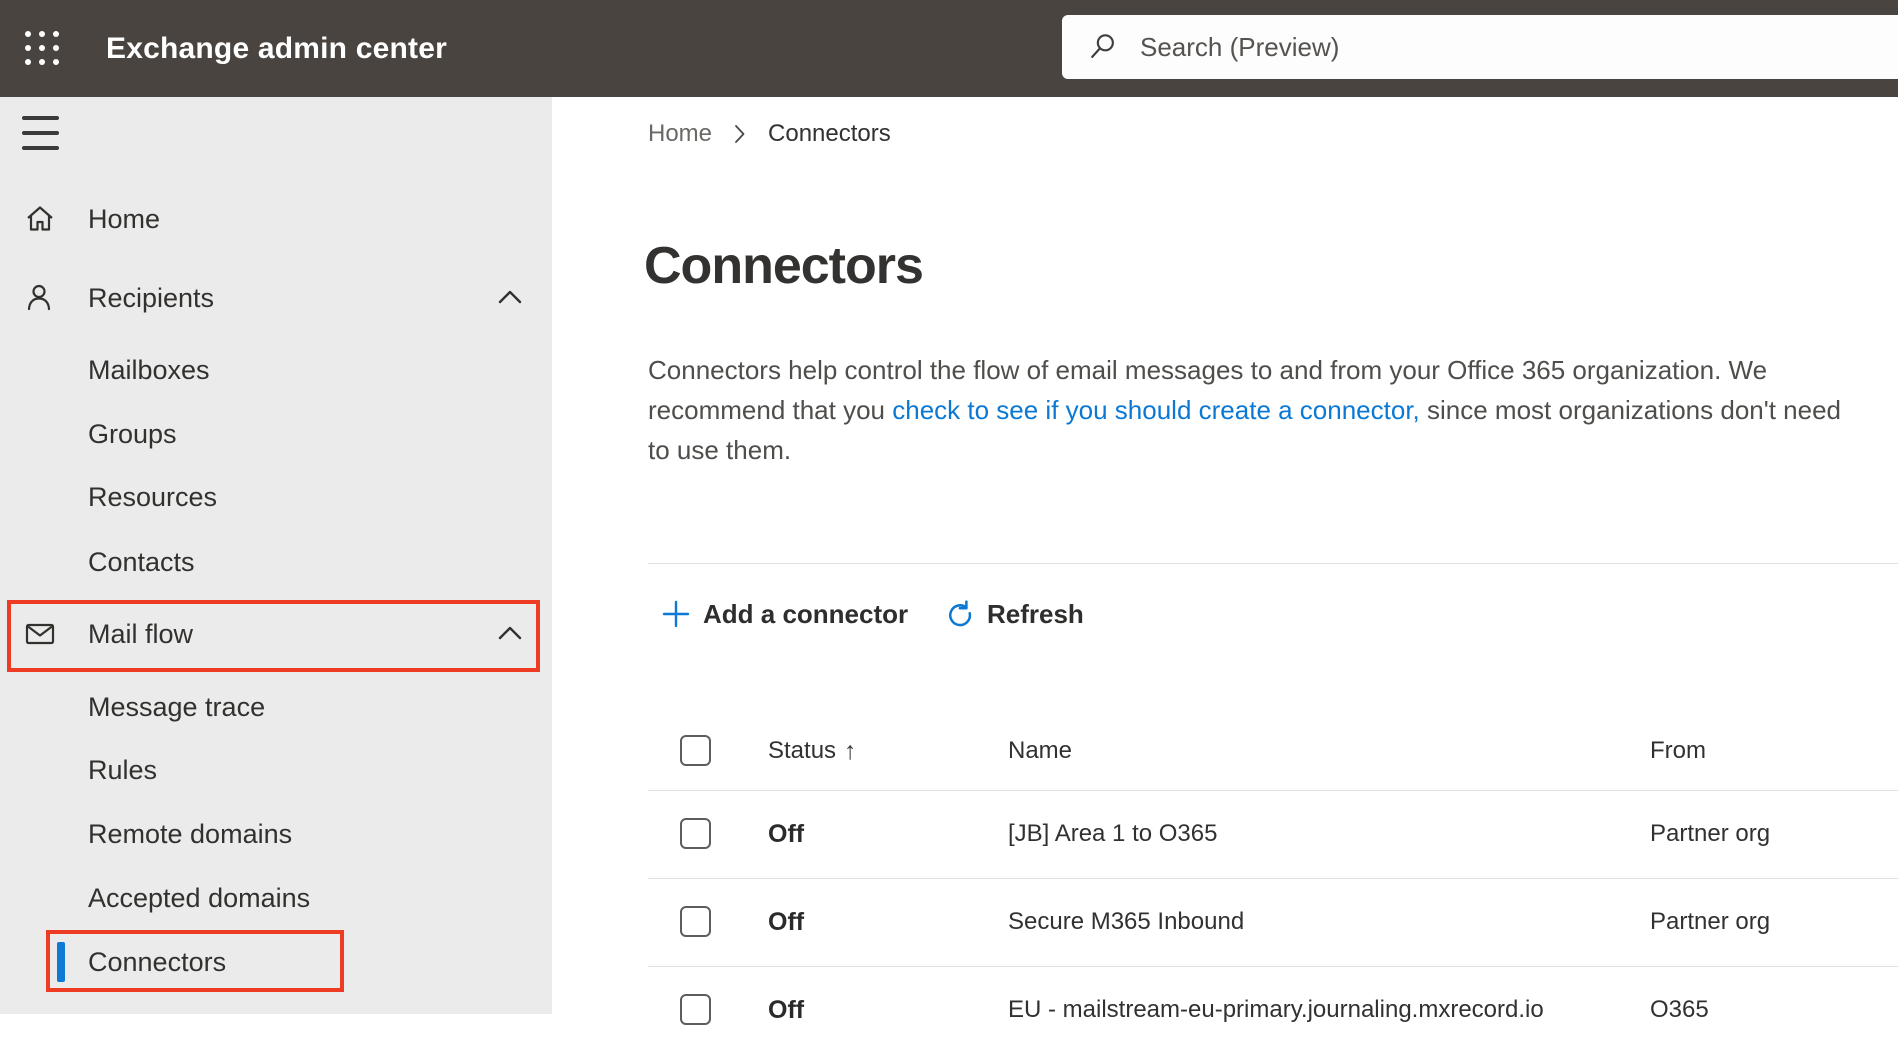  What do you see at coordinates (190, 834) in the screenshot?
I see `sidebar-item-label: Remote domains` at bounding box center [190, 834].